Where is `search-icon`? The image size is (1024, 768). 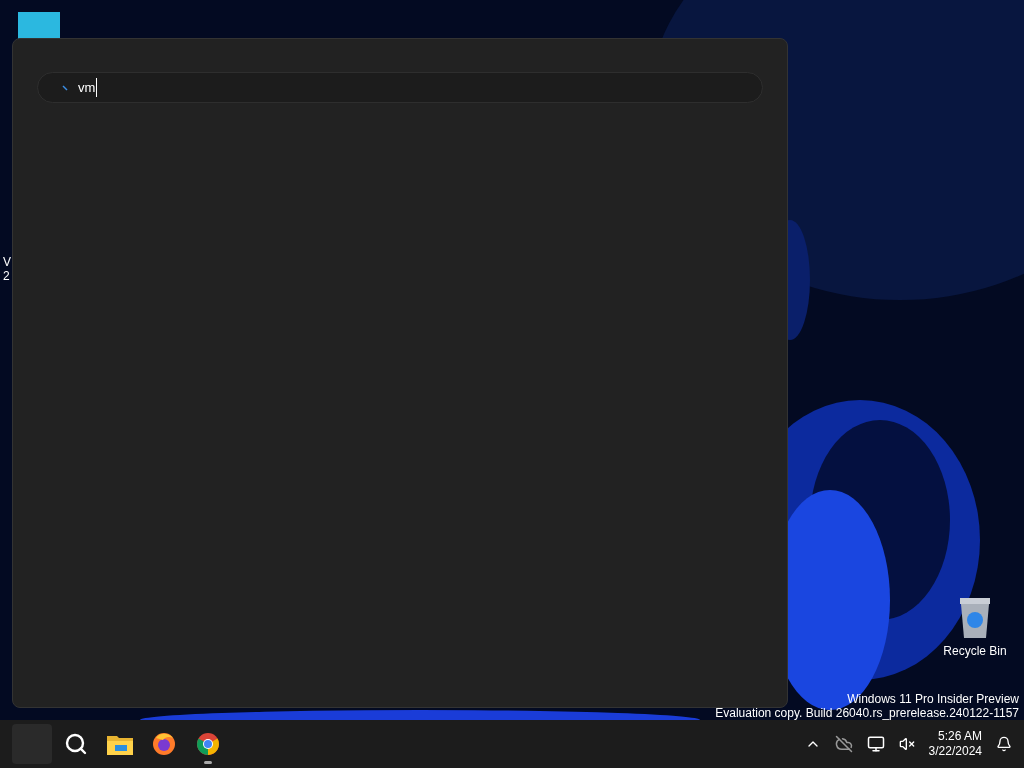
search-icon is located at coordinates (76, 744).